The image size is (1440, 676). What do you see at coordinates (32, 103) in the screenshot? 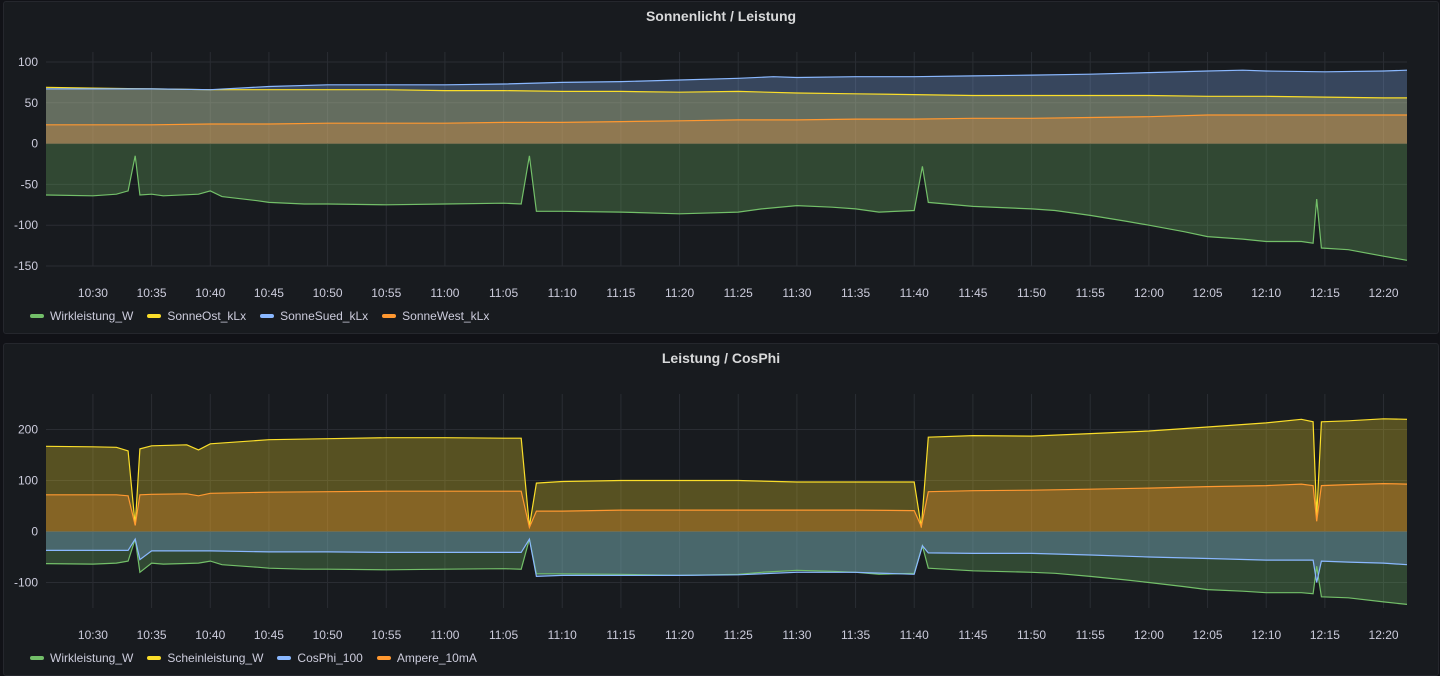
I see `y-tick-label: 50` at bounding box center [32, 103].